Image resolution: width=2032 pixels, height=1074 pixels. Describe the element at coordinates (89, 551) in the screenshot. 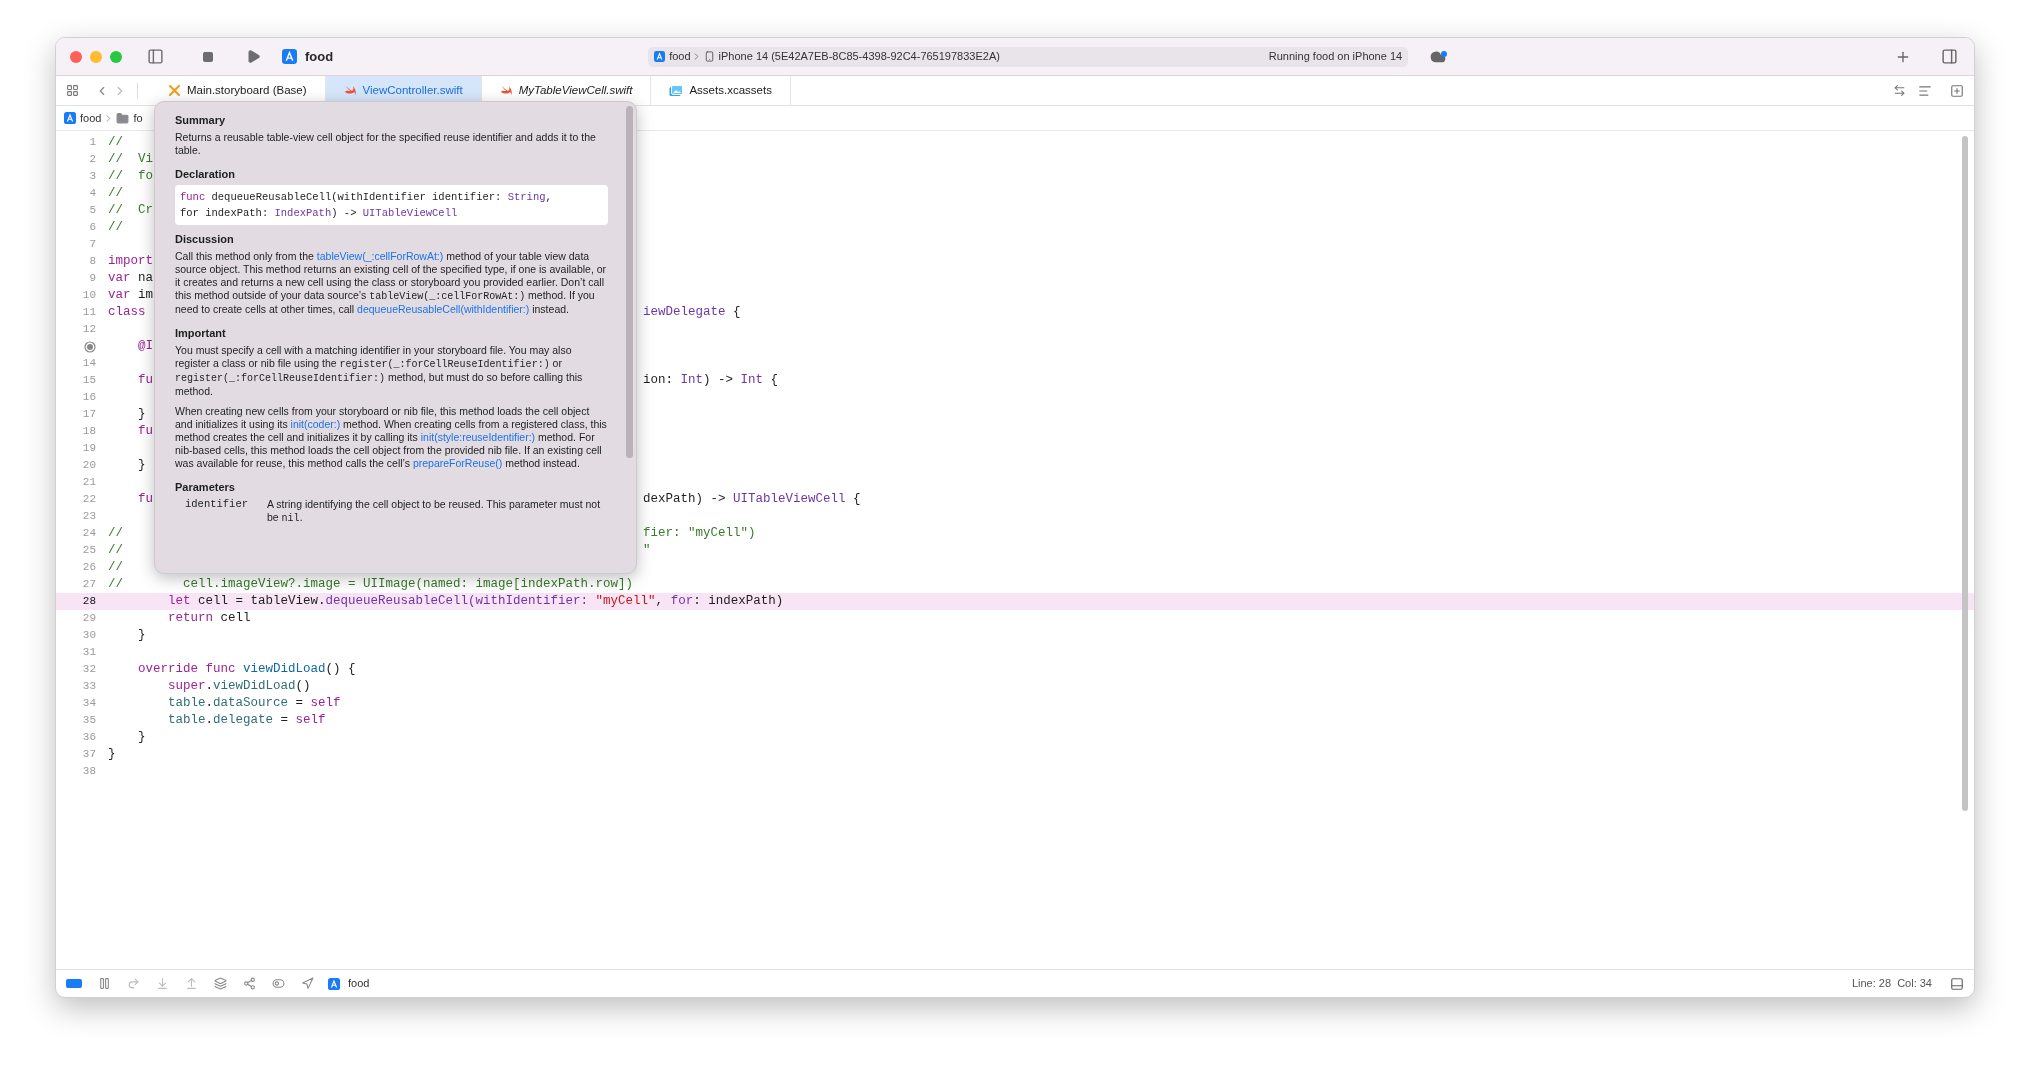

I see `line-number: 25` at that location.